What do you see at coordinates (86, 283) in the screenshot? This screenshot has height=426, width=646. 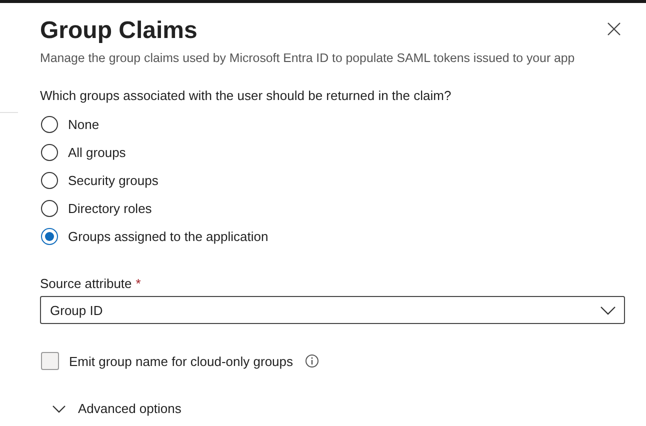 I see `field-label: Source attribute` at bounding box center [86, 283].